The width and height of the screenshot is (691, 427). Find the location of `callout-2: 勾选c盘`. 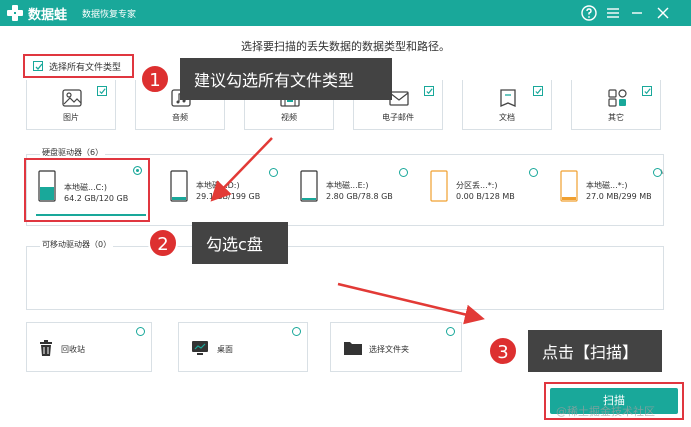

callout-2: 勾选c盘 is located at coordinates (240, 243).